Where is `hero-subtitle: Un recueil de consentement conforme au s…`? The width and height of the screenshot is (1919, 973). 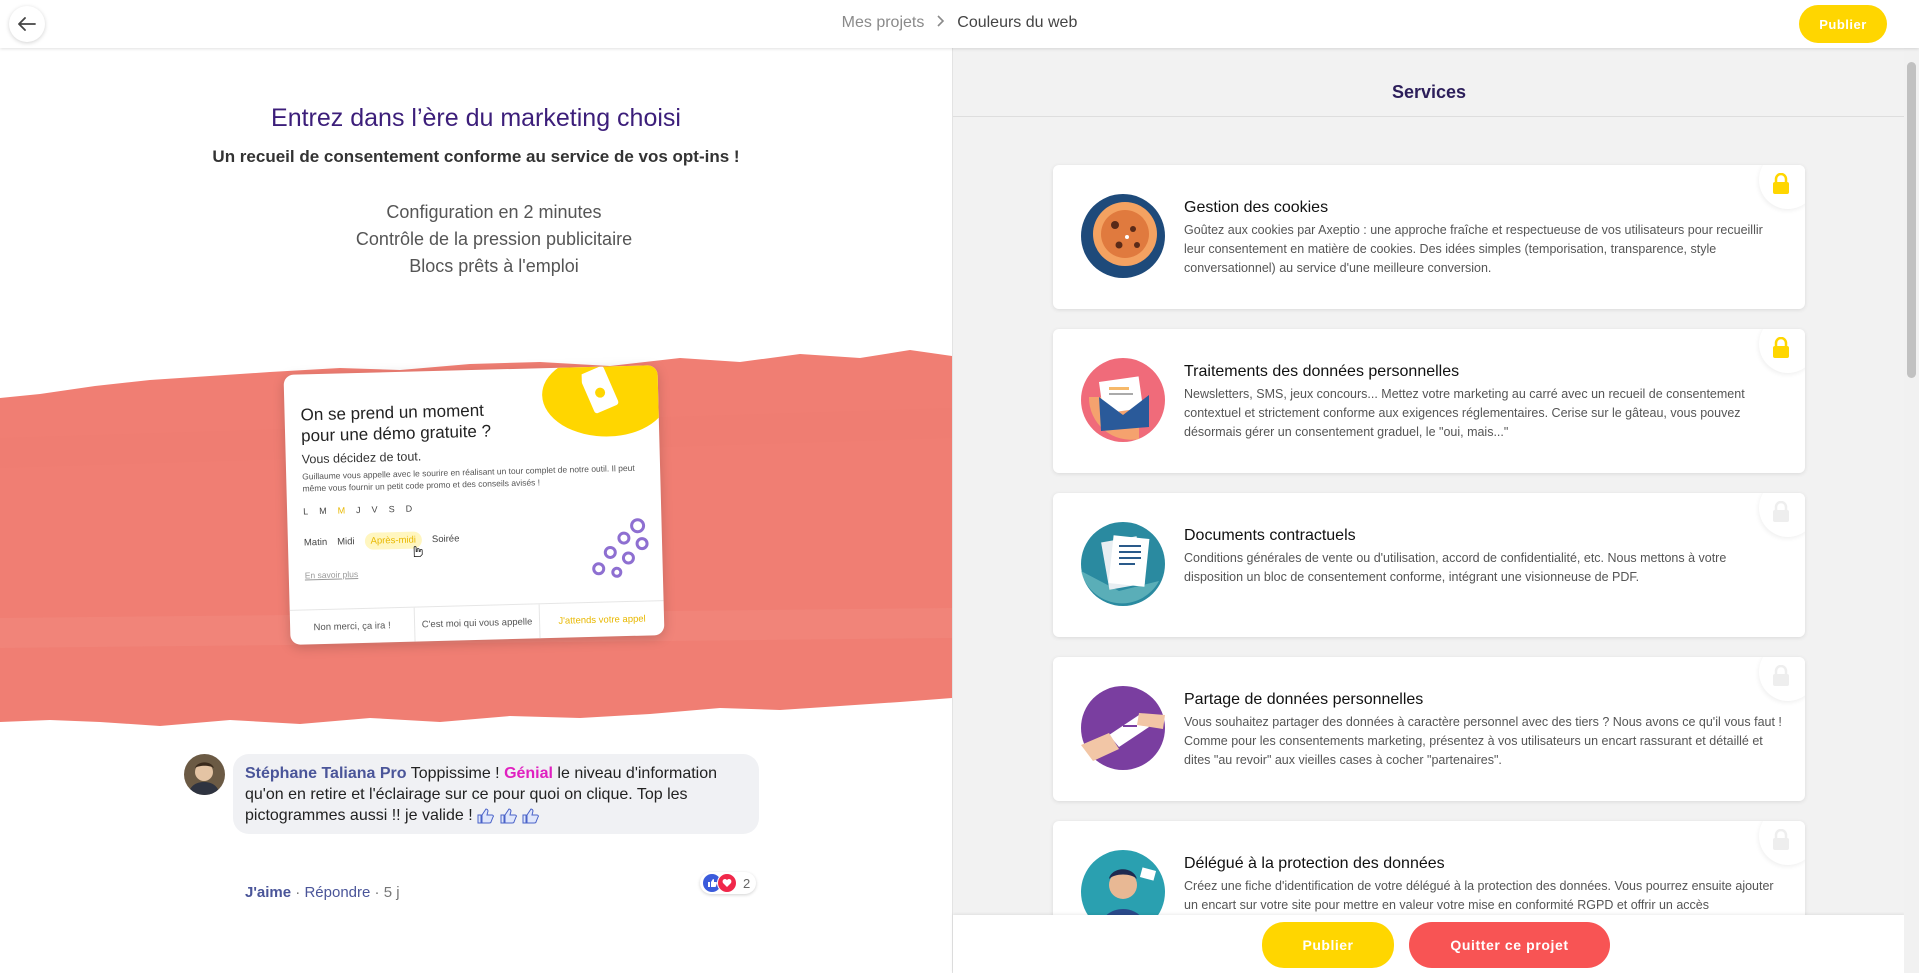 hero-subtitle: Un recueil de consentement conforme au s… is located at coordinates (476, 156).